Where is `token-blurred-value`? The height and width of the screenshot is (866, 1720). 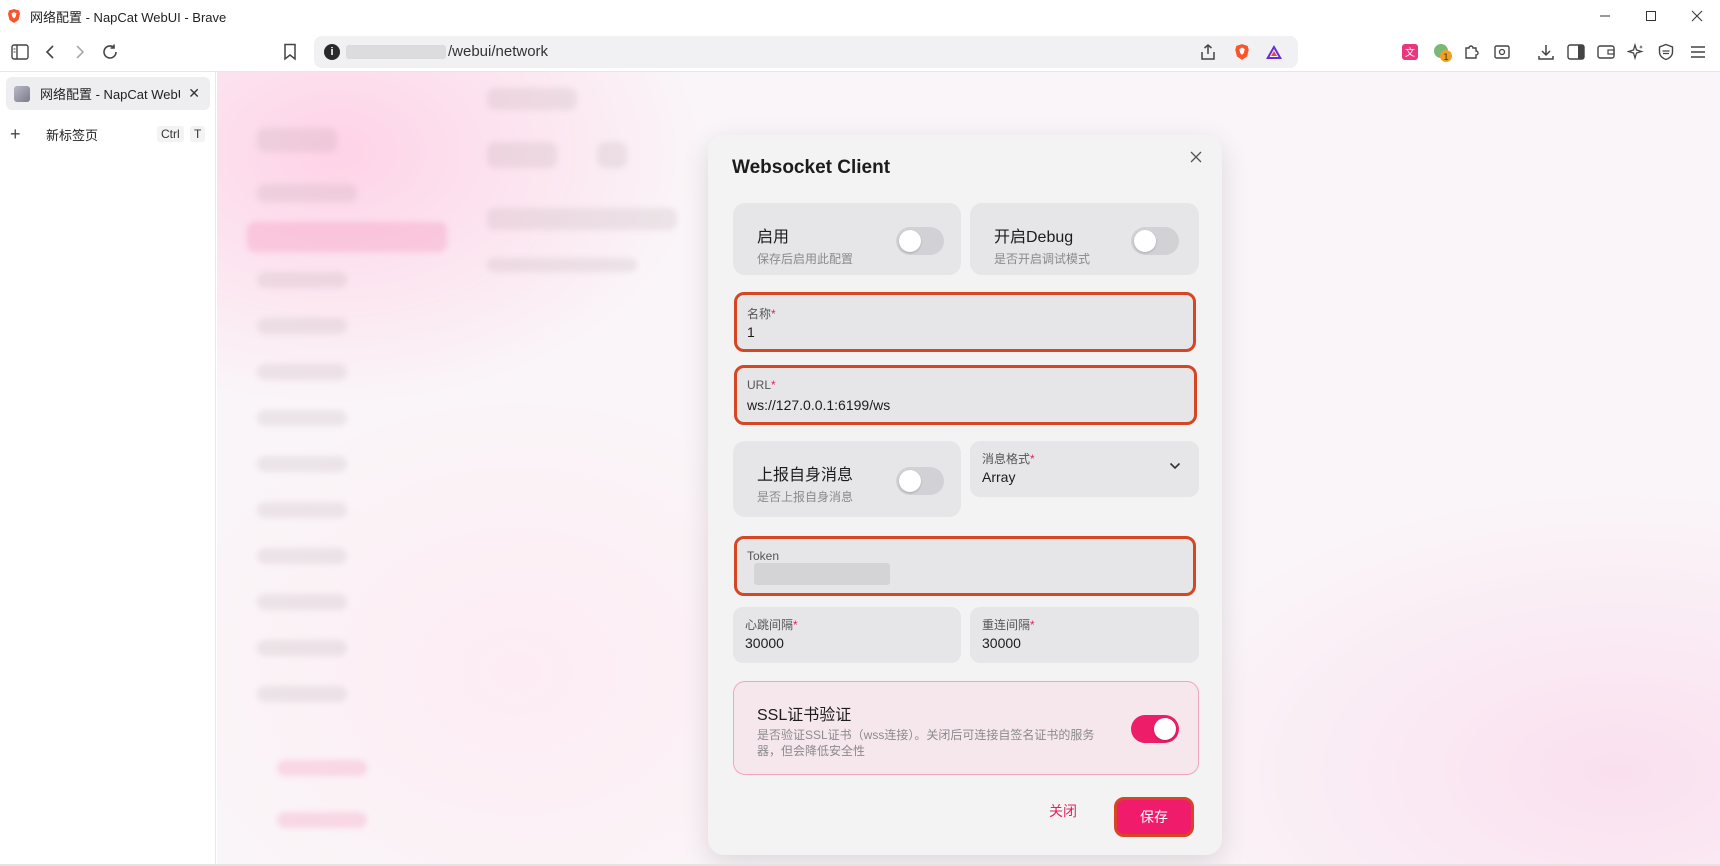
token-blurred-value is located at coordinates (822, 574).